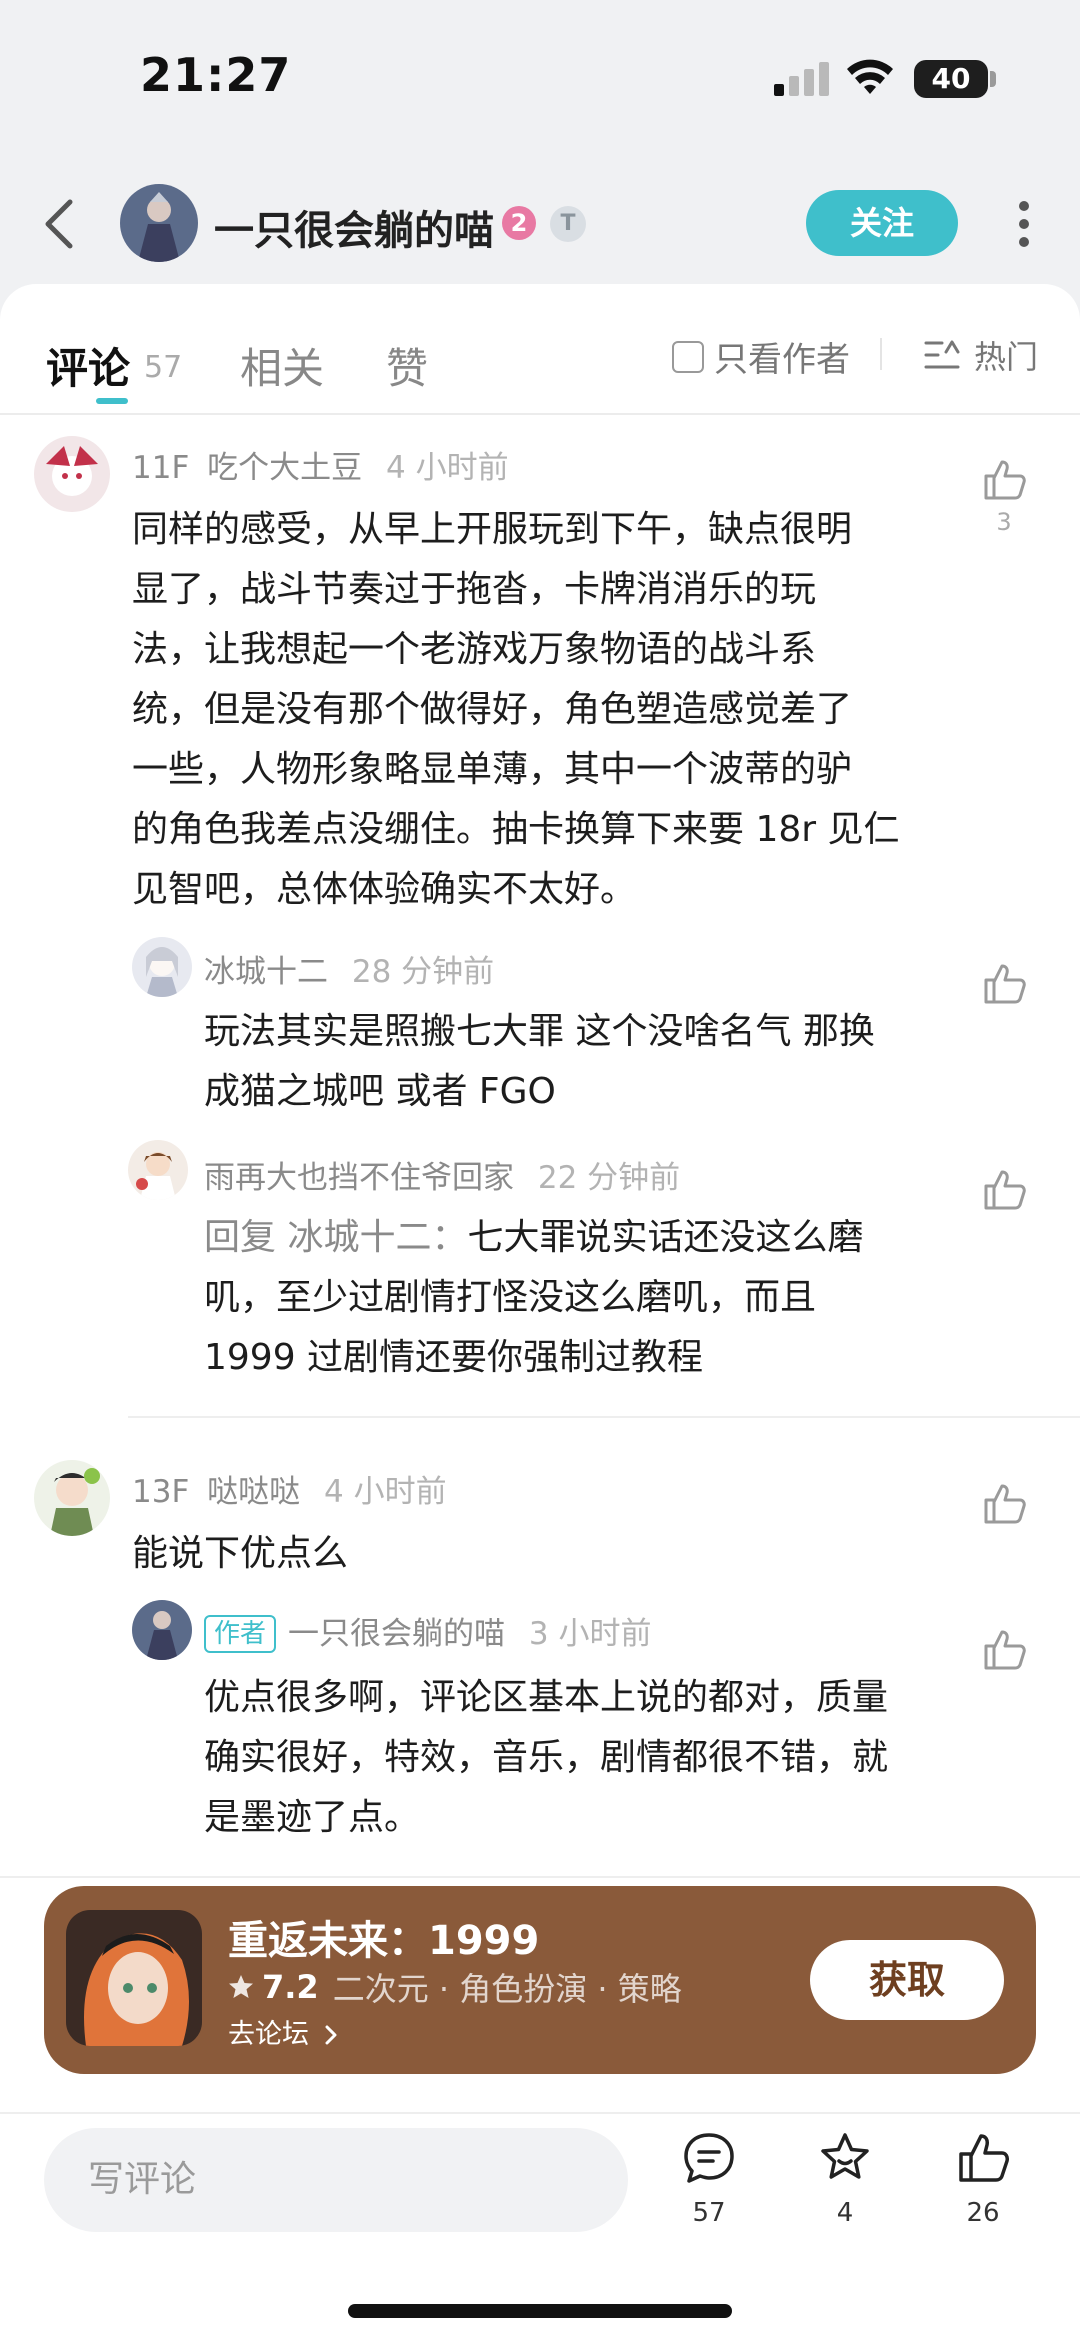  I want to click on sort-divider, so click(881, 354).